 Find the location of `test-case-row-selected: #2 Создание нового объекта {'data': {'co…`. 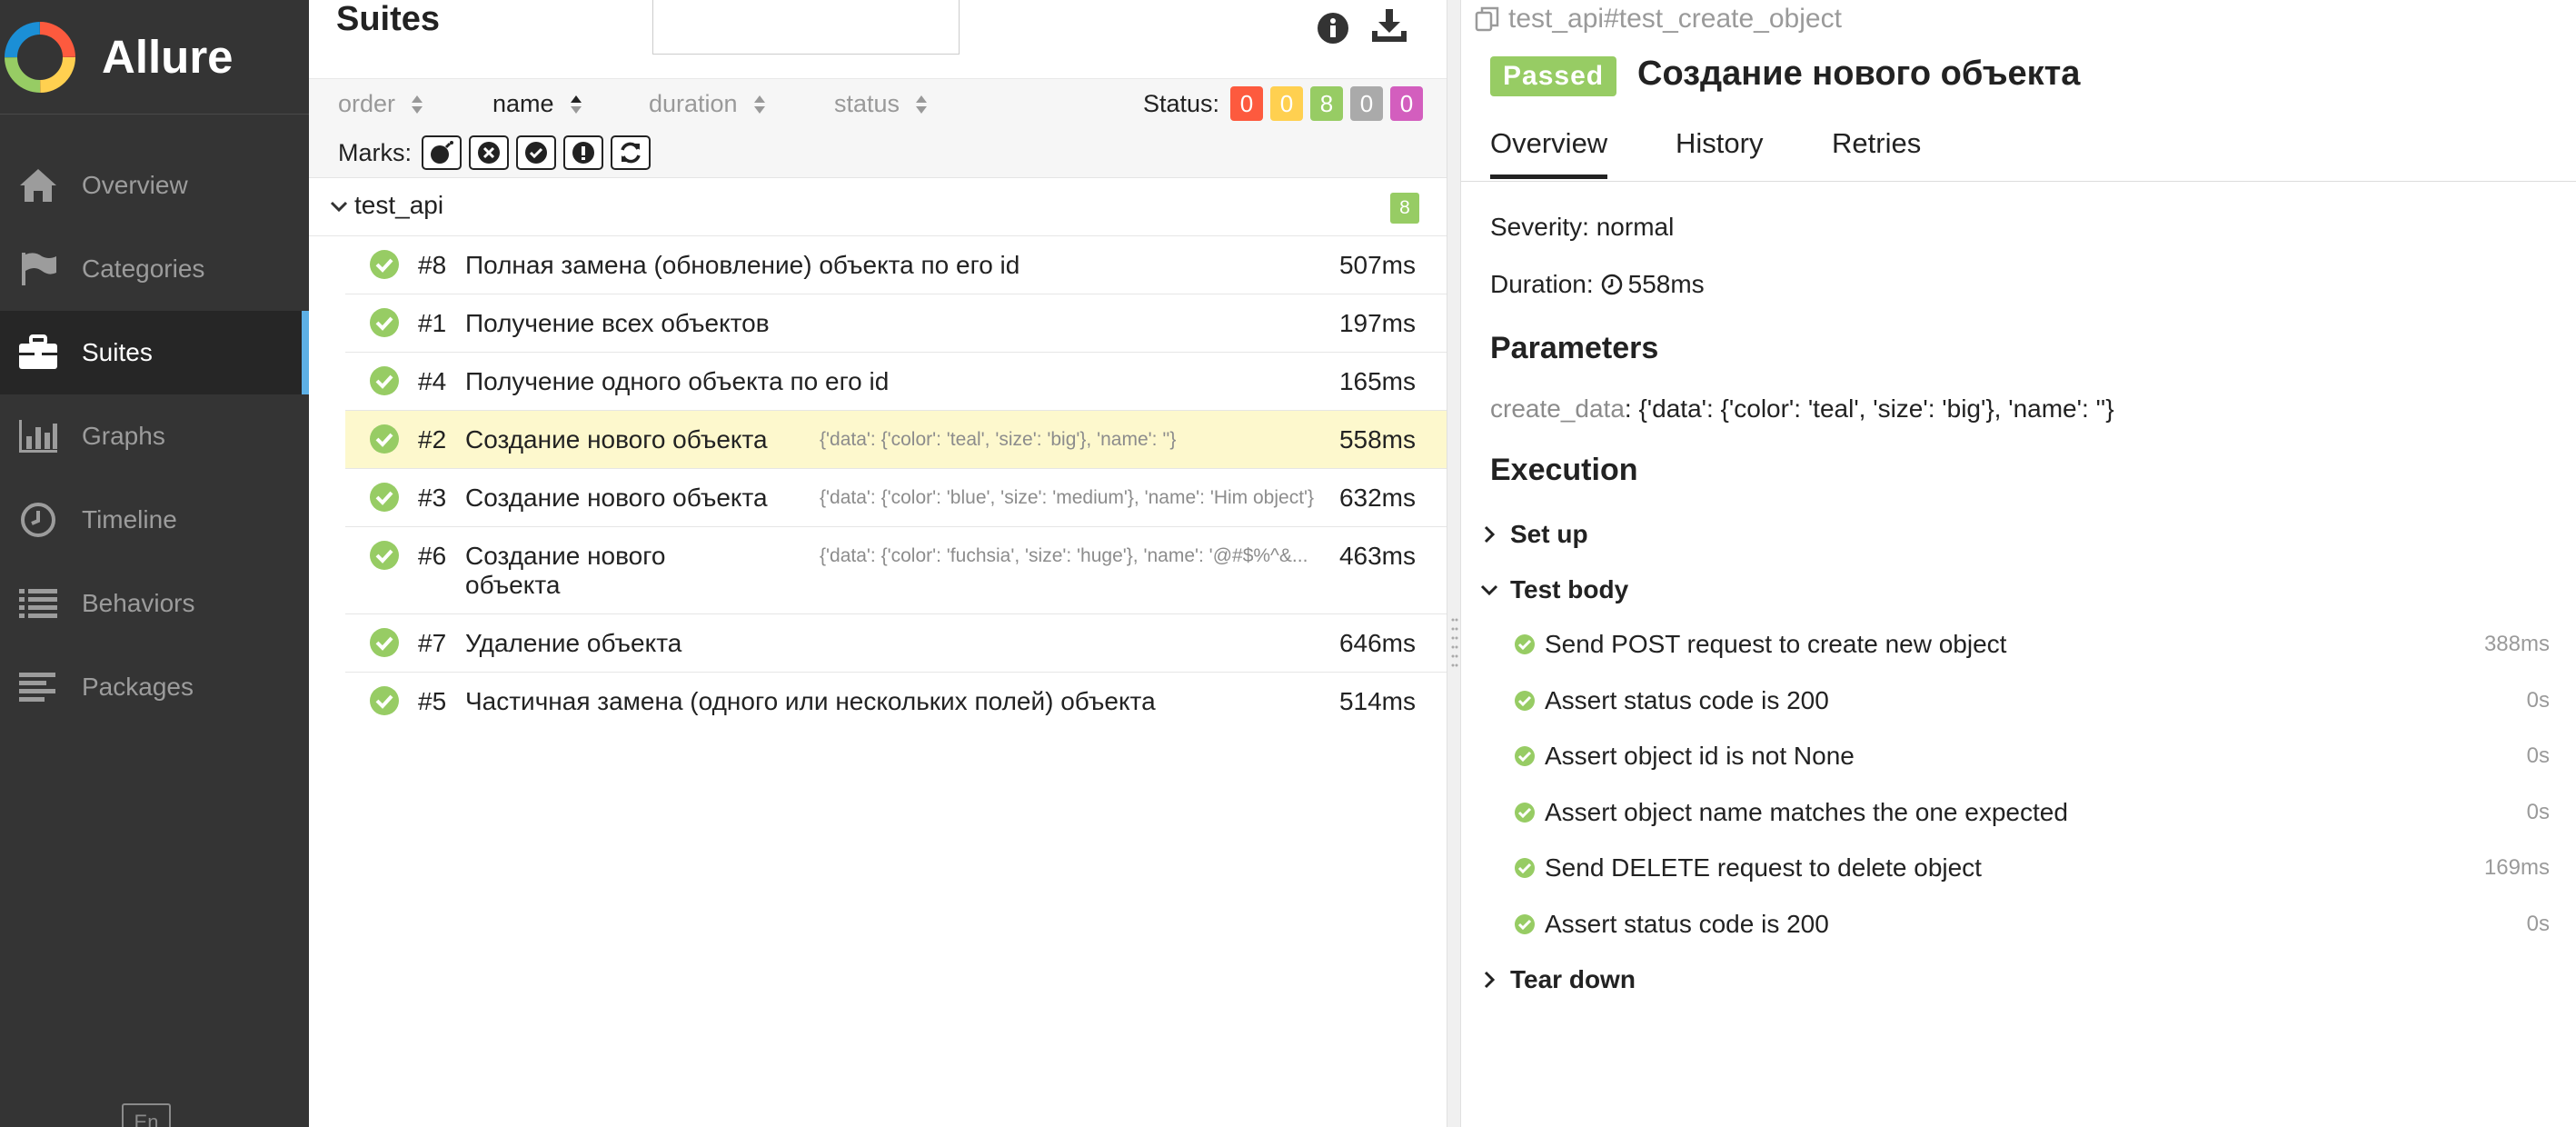

test-case-row-selected: #2 Создание нового объекта {'data': {'co… is located at coordinates (896, 440).